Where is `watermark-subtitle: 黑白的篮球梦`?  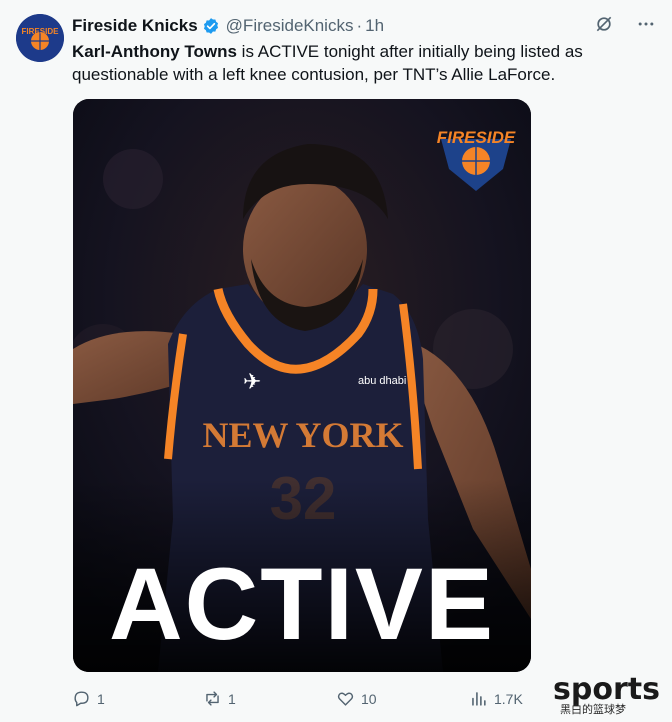
watermark-subtitle: 黑白的篮球梦 is located at coordinates (593, 710).